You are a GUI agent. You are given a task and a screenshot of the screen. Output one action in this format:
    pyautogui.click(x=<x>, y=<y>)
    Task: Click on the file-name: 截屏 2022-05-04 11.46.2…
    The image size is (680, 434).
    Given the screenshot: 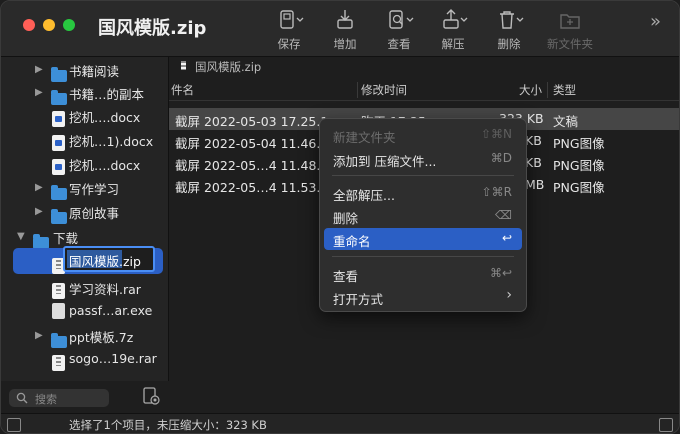 What is the action you would take?
    pyautogui.click(x=258, y=143)
    